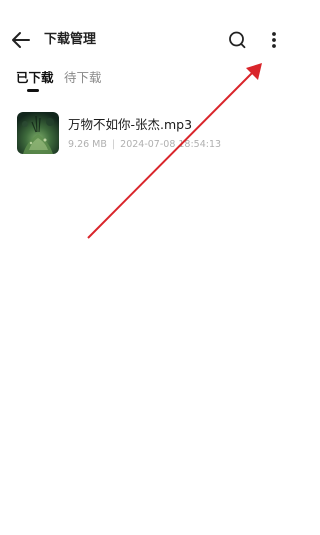 This screenshot has height=535, width=320. What do you see at coordinates (70, 39) in the screenshot?
I see `page-title: 下载管理` at bounding box center [70, 39].